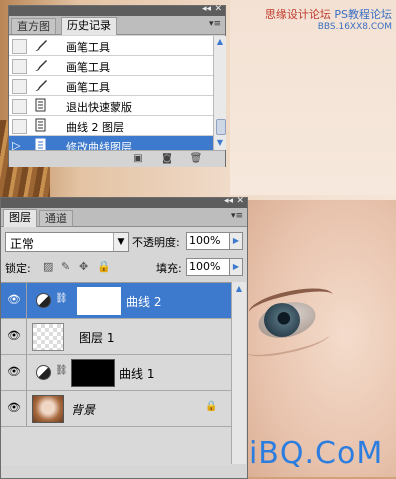  I want to click on fill-label: 填充:, so click(169, 268).